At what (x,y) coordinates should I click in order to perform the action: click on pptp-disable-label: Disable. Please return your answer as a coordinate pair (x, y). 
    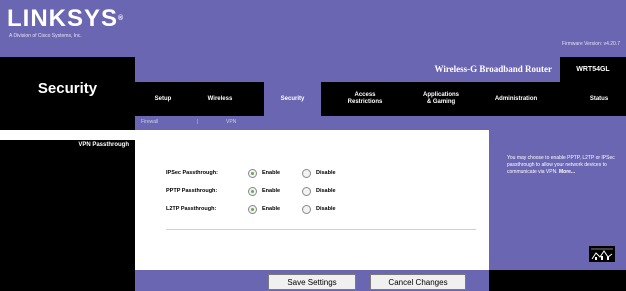
    Looking at the image, I should click on (326, 191).